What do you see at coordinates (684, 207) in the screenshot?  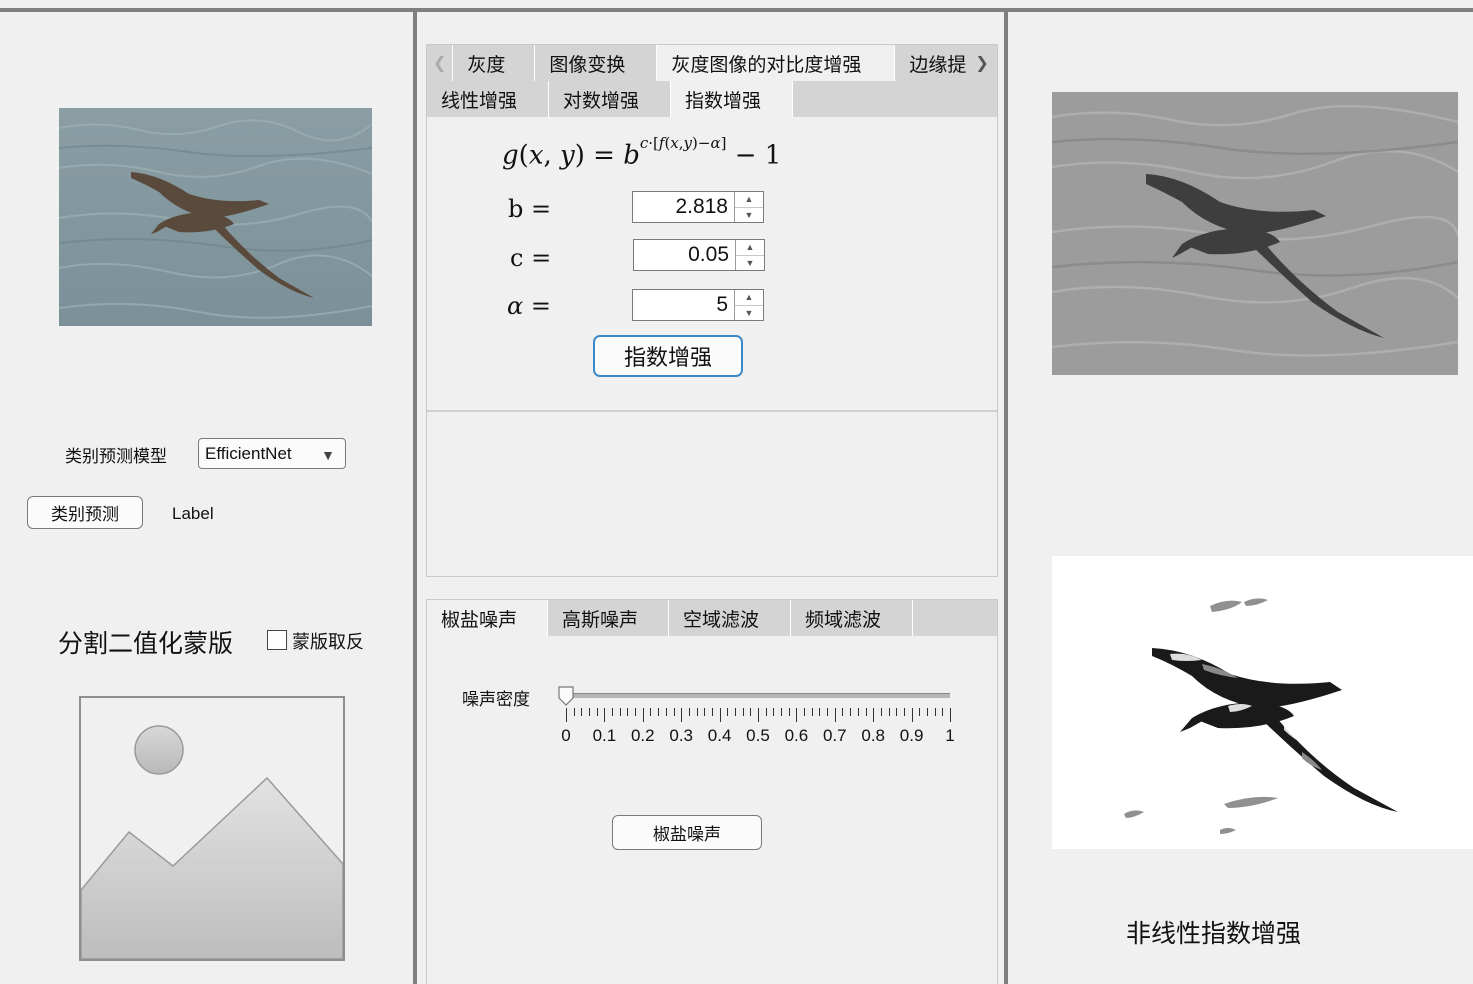 I see `param-b-value: 2.818` at bounding box center [684, 207].